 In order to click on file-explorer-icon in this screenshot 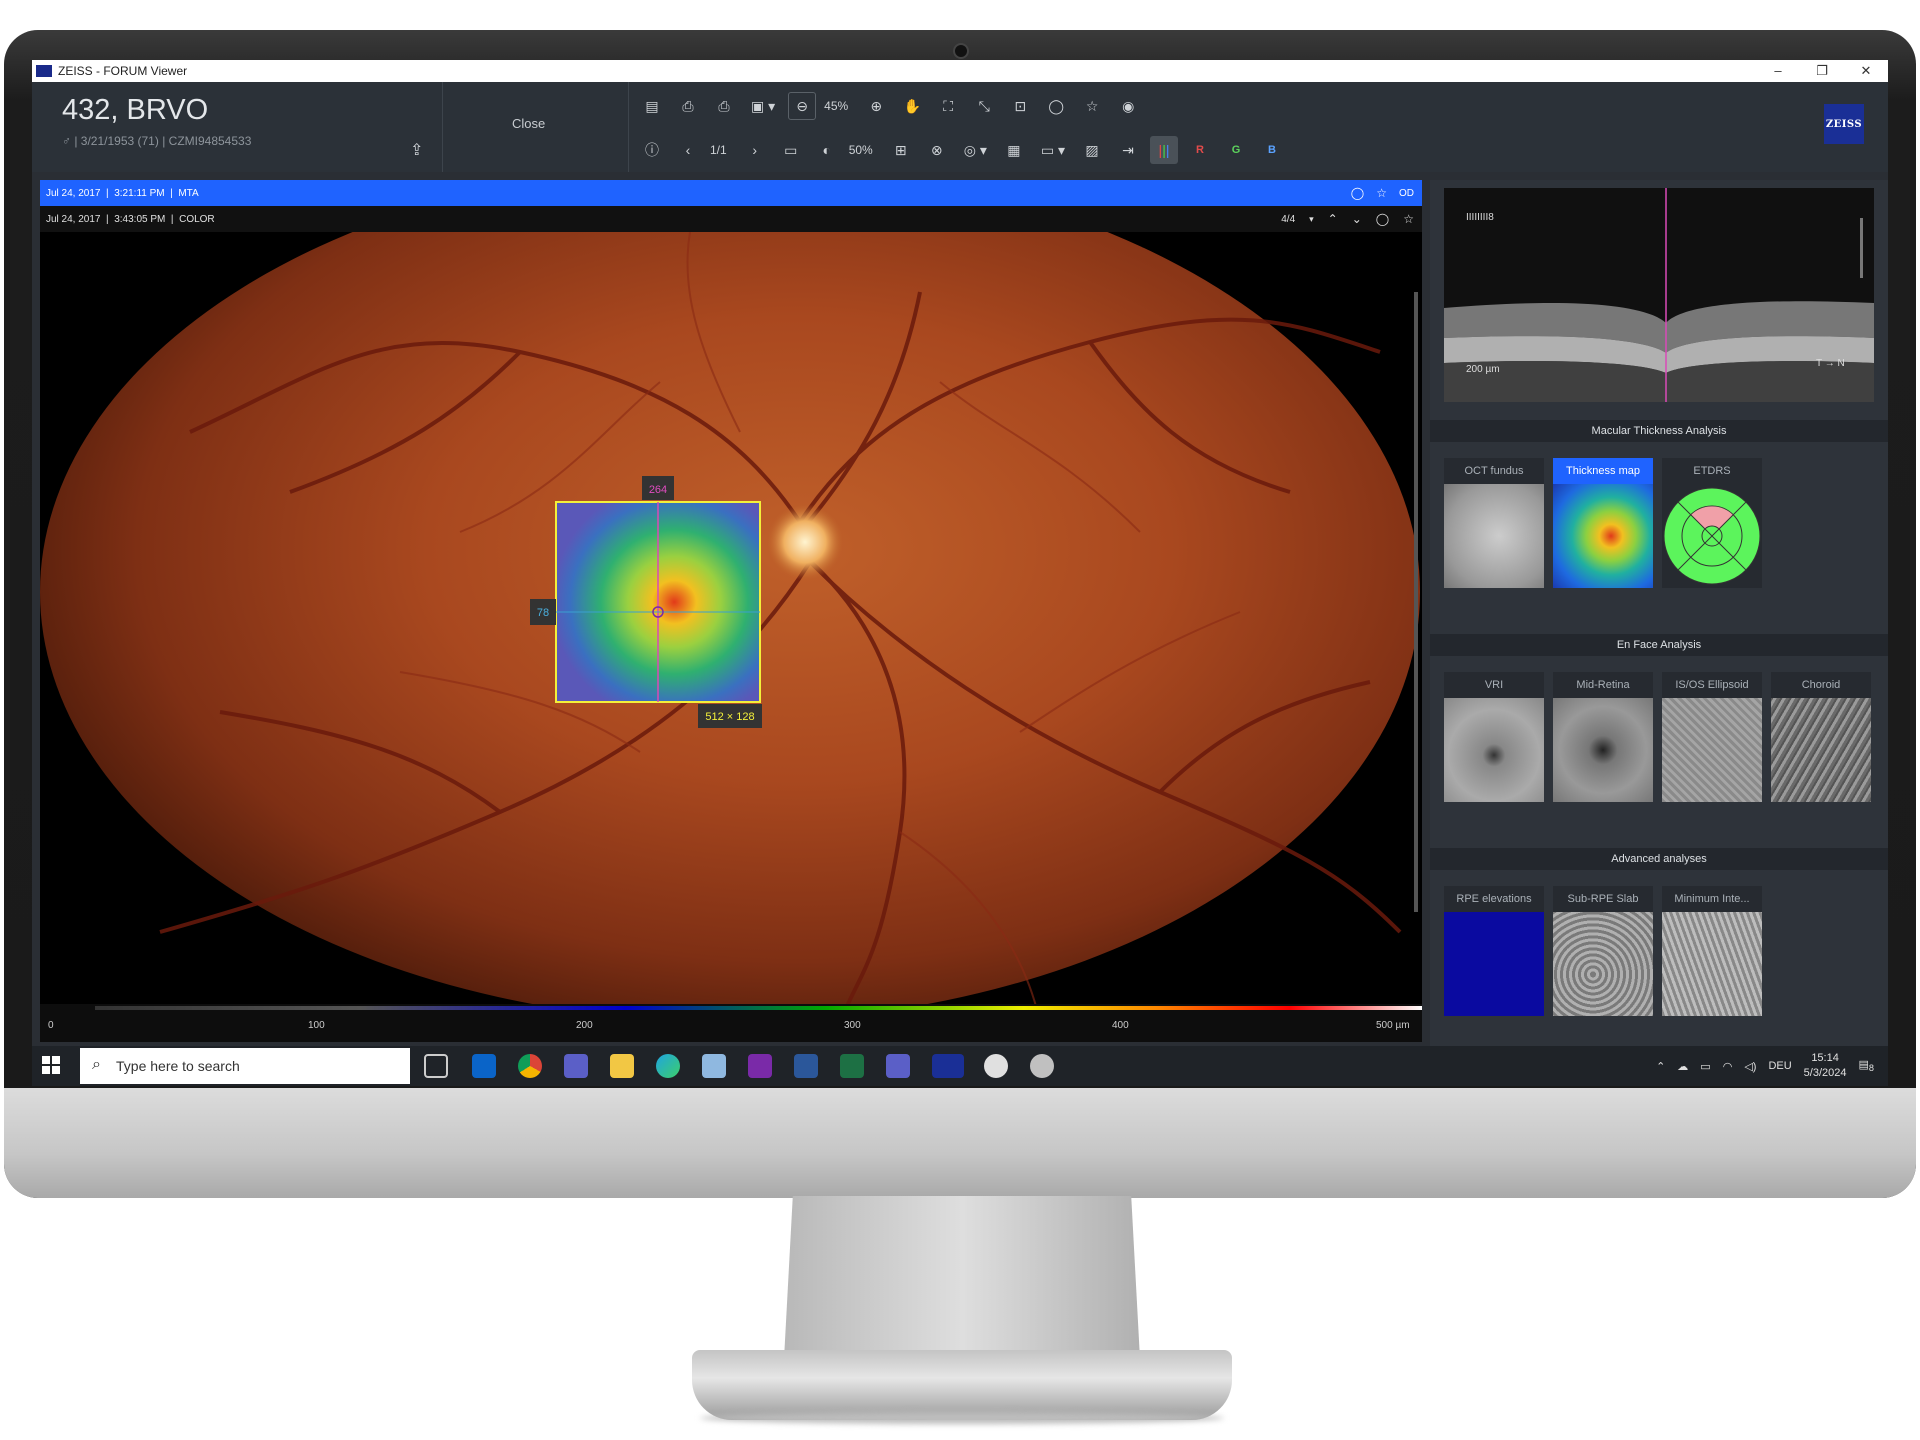, I will do `click(622, 1066)`.